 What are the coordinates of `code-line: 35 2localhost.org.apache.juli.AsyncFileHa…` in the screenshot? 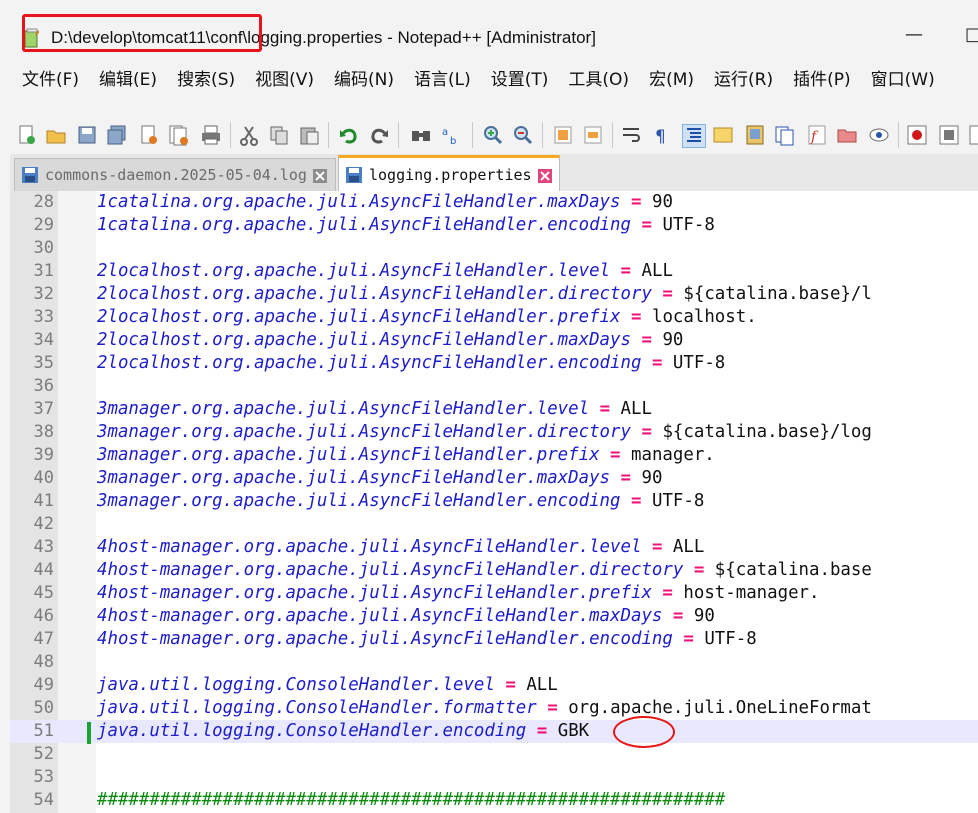 It's located at (494, 363).